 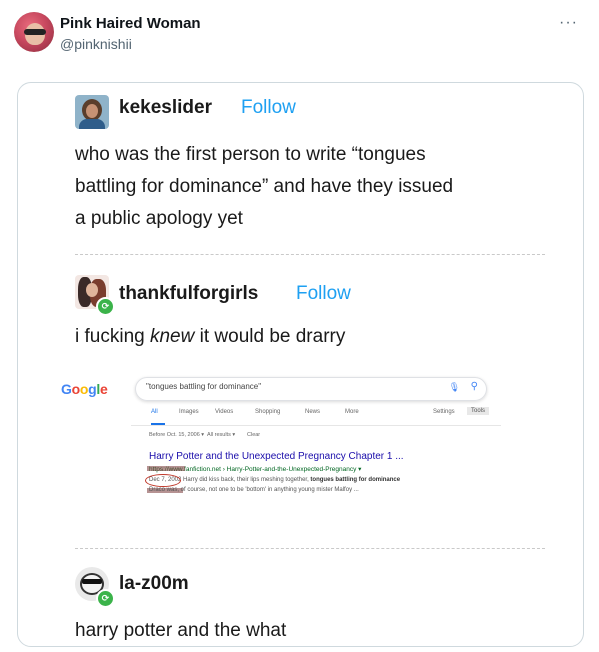 What do you see at coordinates (172, 336) in the screenshot?
I see `post-text-emphasis: knew` at bounding box center [172, 336].